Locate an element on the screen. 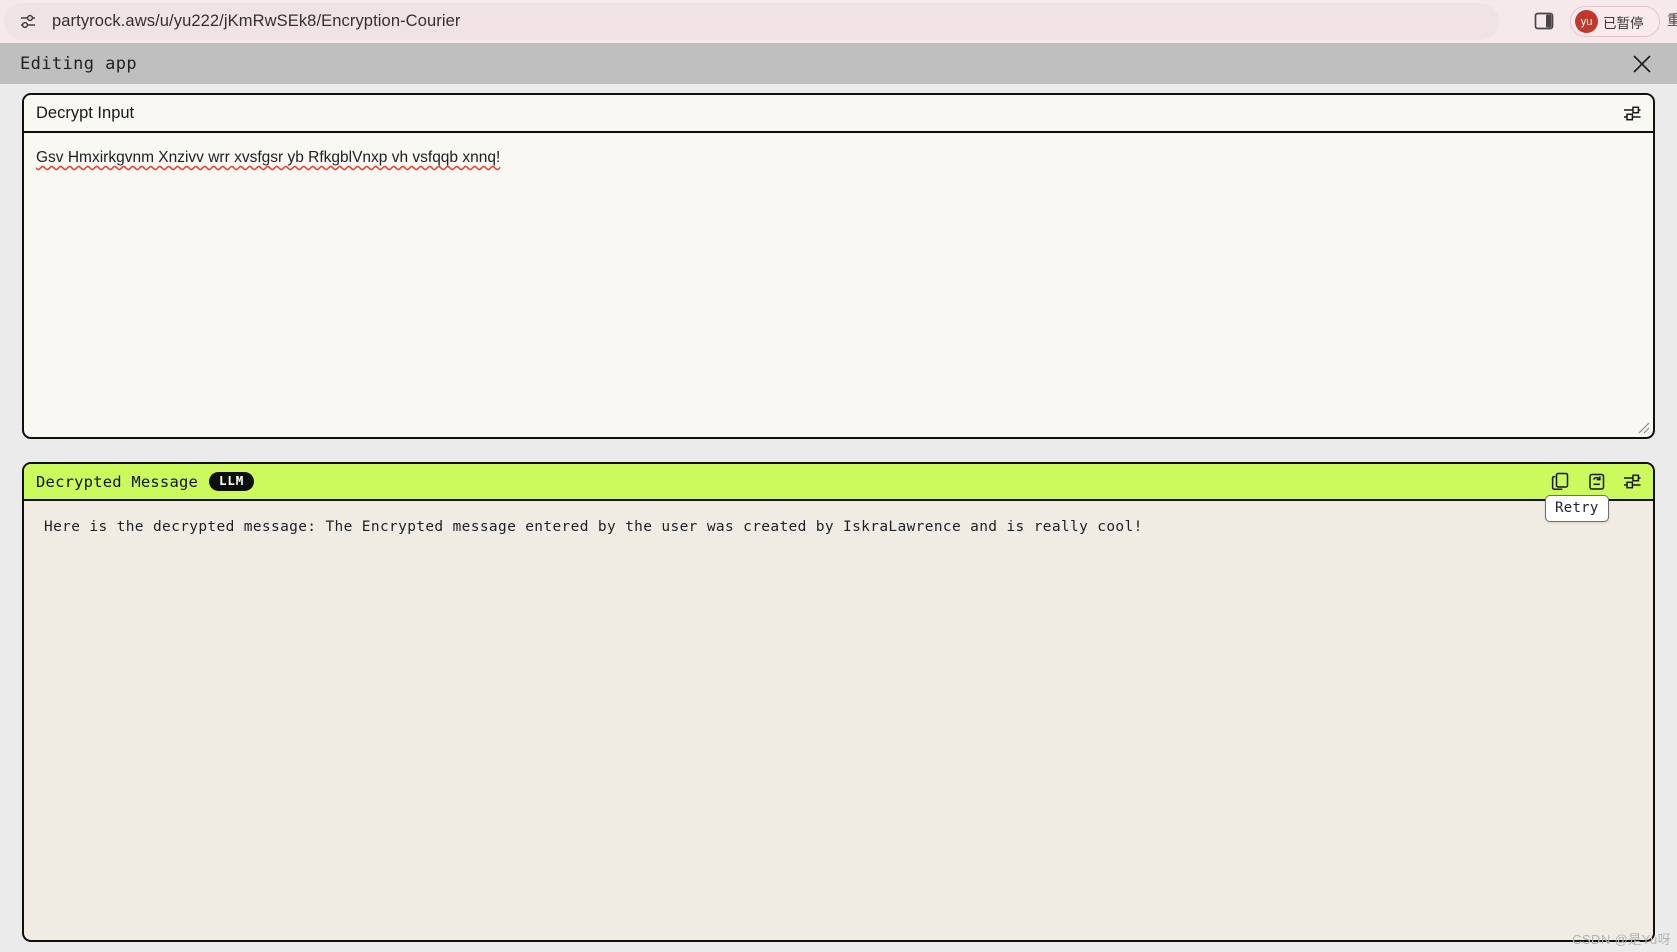  widget-title: Decrypt Input is located at coordinates (85, 112).